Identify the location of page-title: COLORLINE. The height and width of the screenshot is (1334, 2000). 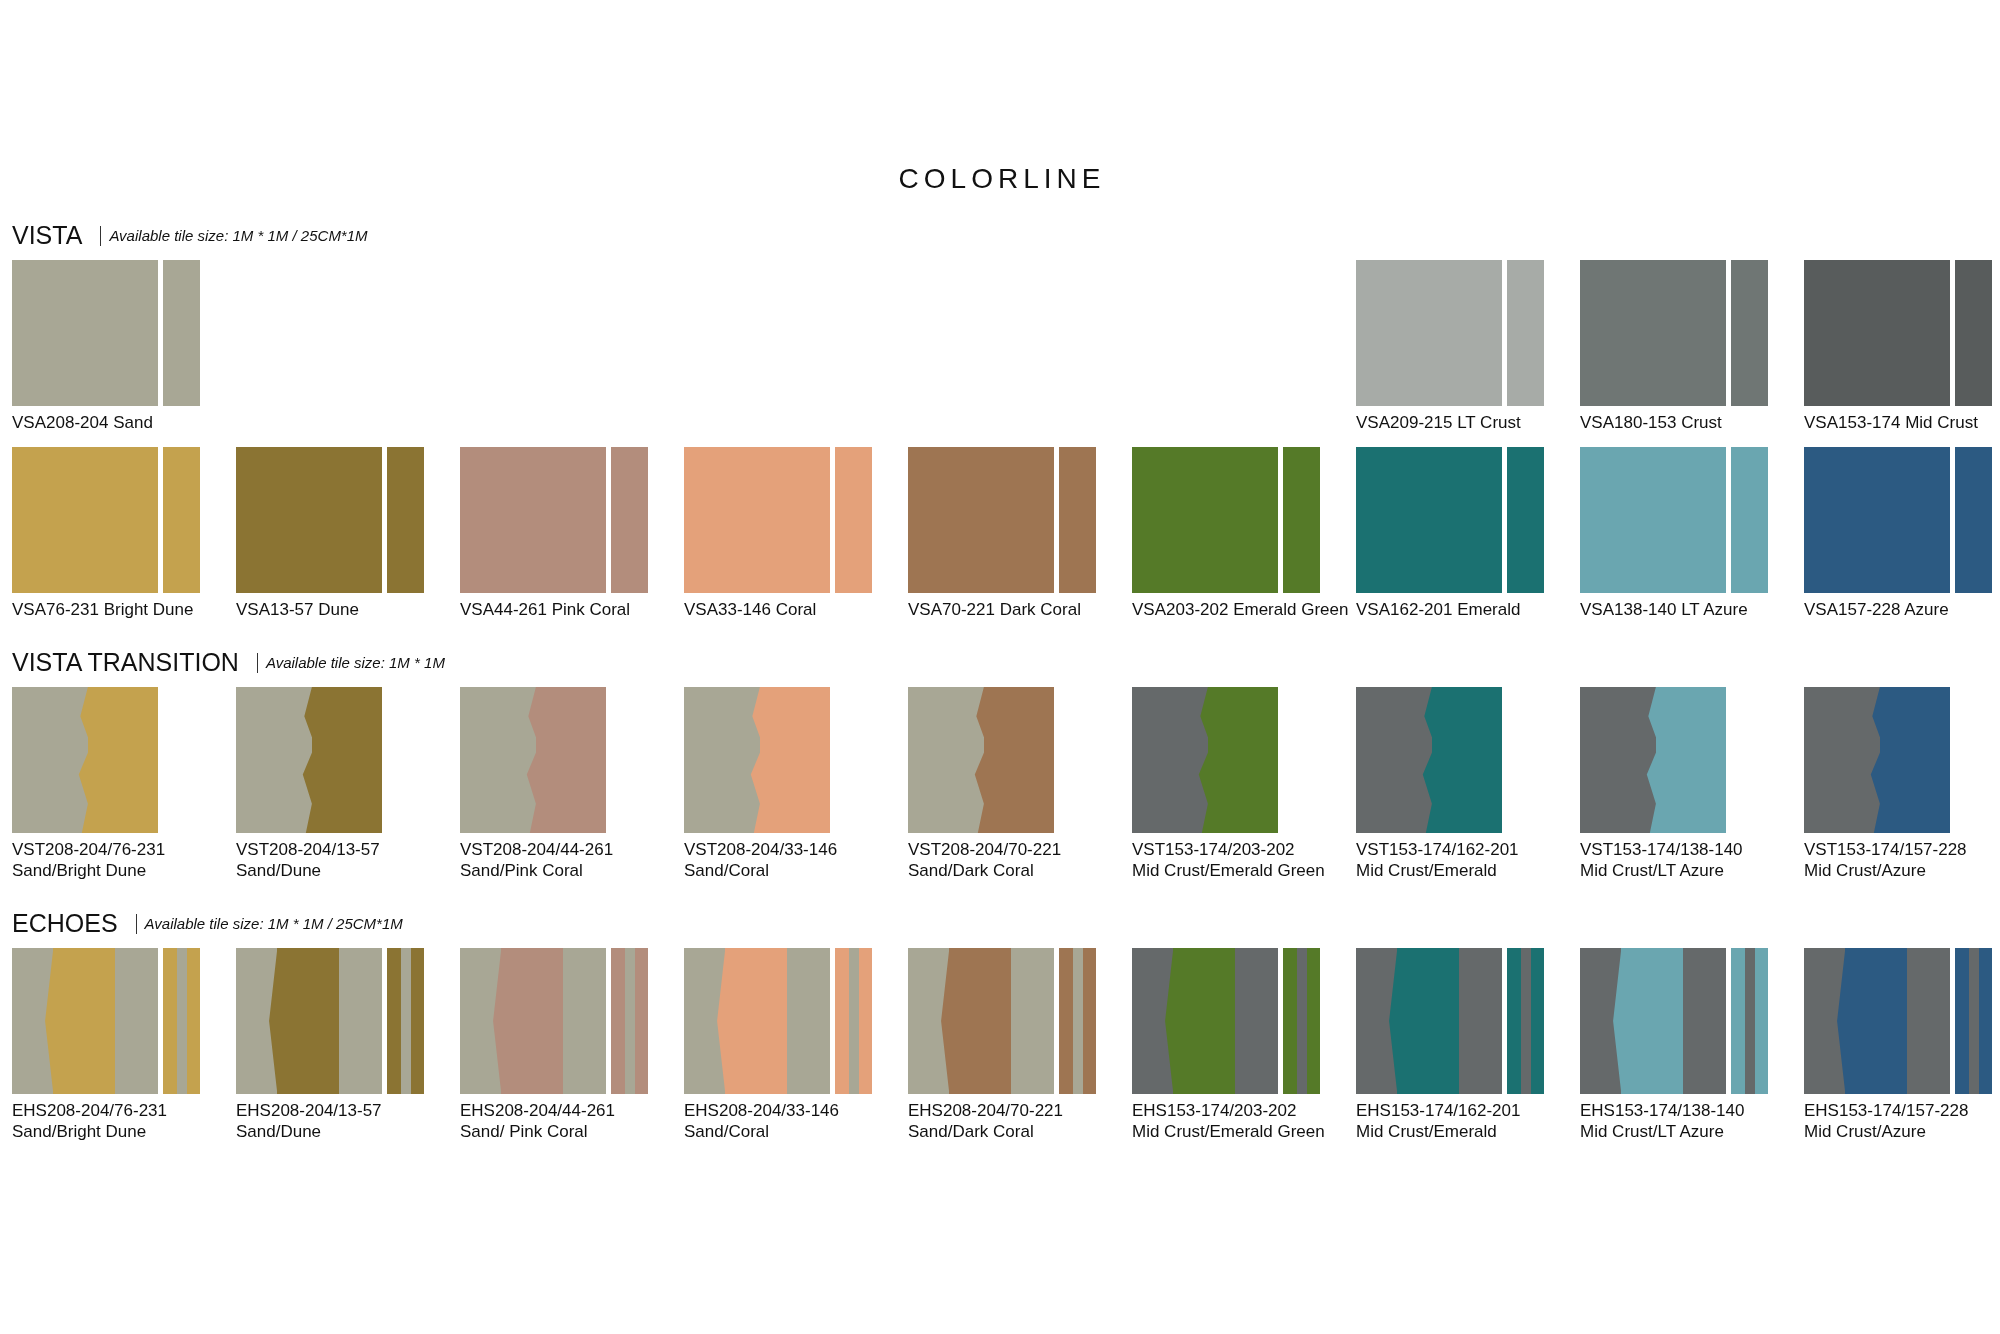
(1002, 179).